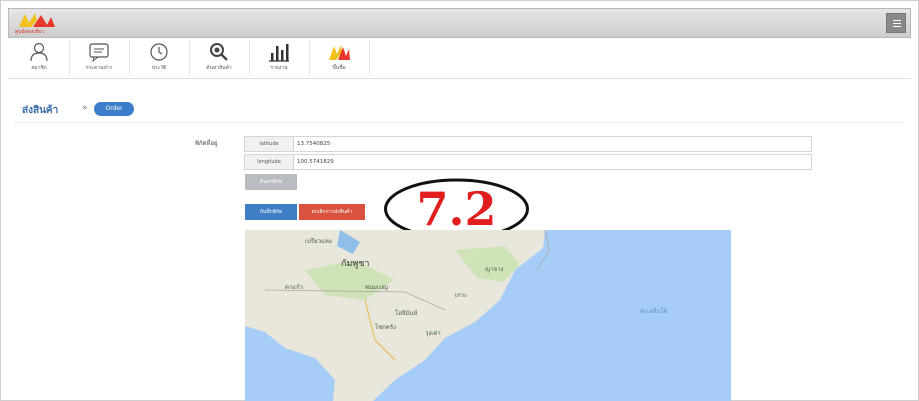 Image resolution: width=919 pixels, height=401 pixels. I want to click on cancel-order-button: ยกเลิกการส่งสินค้า, so click(332, 212).